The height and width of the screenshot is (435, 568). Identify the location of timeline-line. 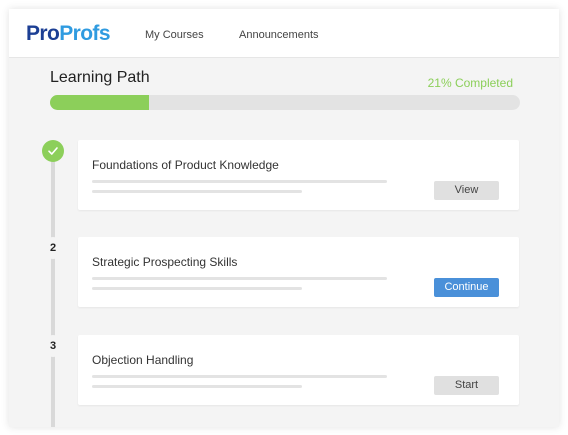
(53, 289).